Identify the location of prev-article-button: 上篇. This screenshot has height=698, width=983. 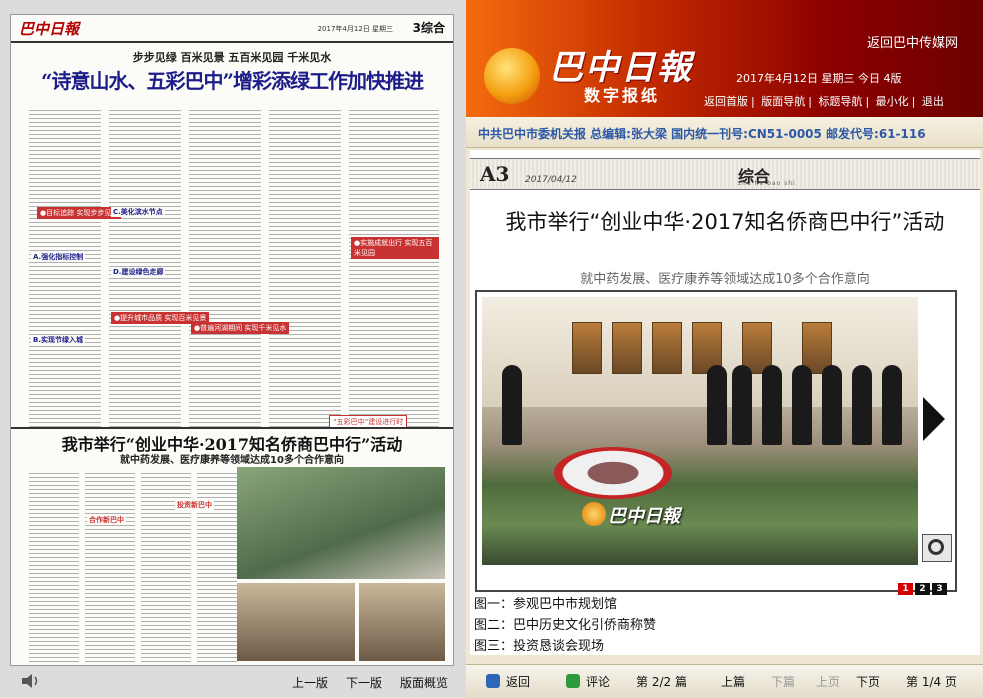
(733, 681).